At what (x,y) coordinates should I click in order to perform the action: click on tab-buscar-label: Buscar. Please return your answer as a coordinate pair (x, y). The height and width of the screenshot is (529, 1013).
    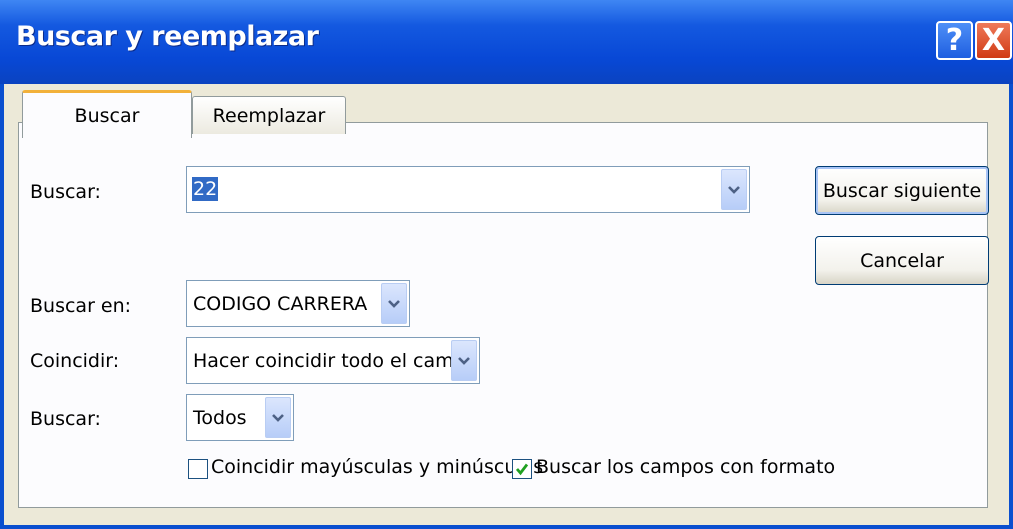
    Looking at the image, I should click on (107, 115).